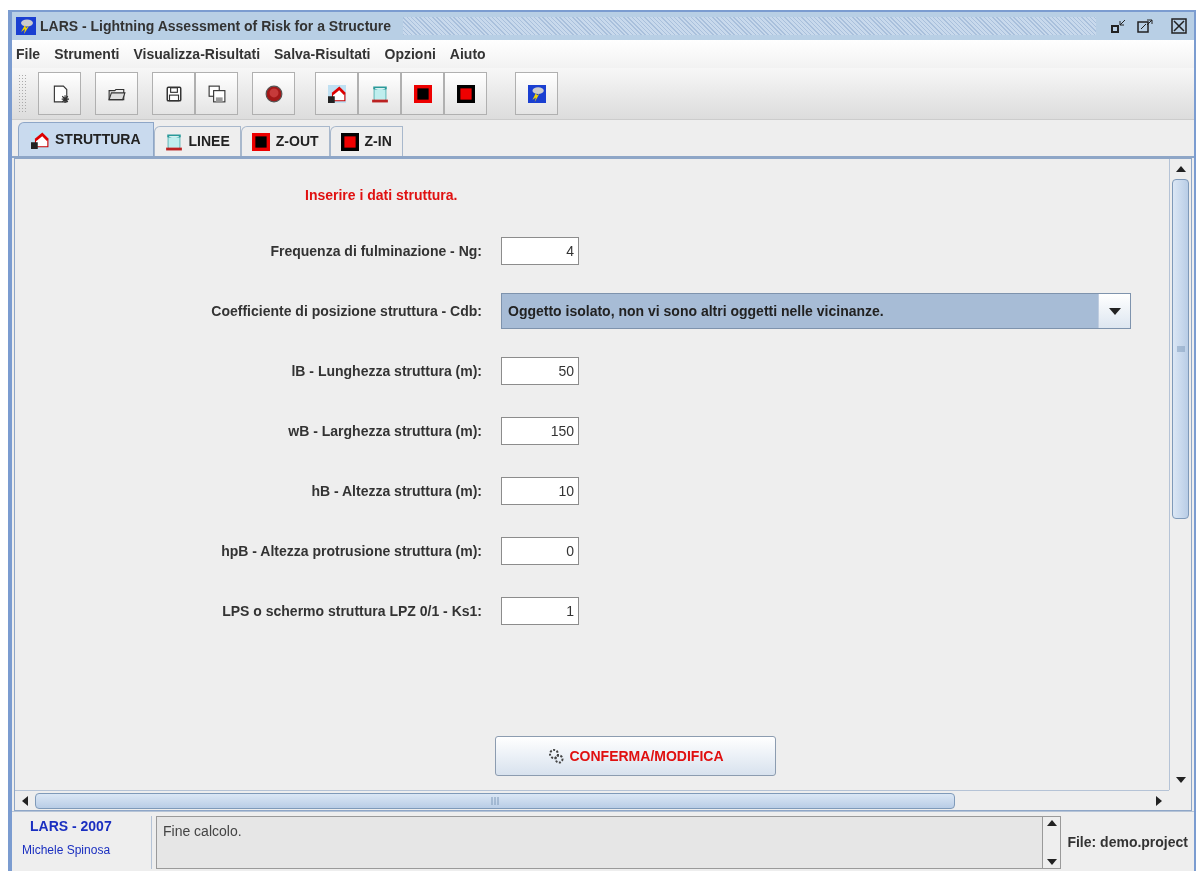  I want to click on menu-item: Visualizza-Risultati, so click(197, 54).